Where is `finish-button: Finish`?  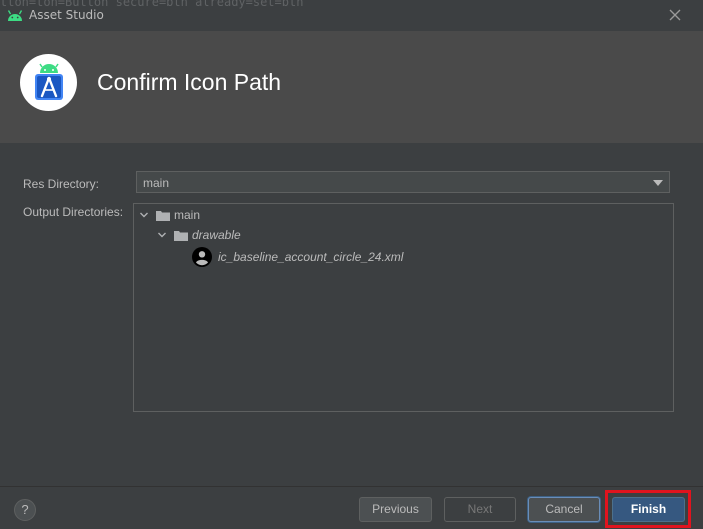 finish-button: Finish is located at coordinates (648, 509).